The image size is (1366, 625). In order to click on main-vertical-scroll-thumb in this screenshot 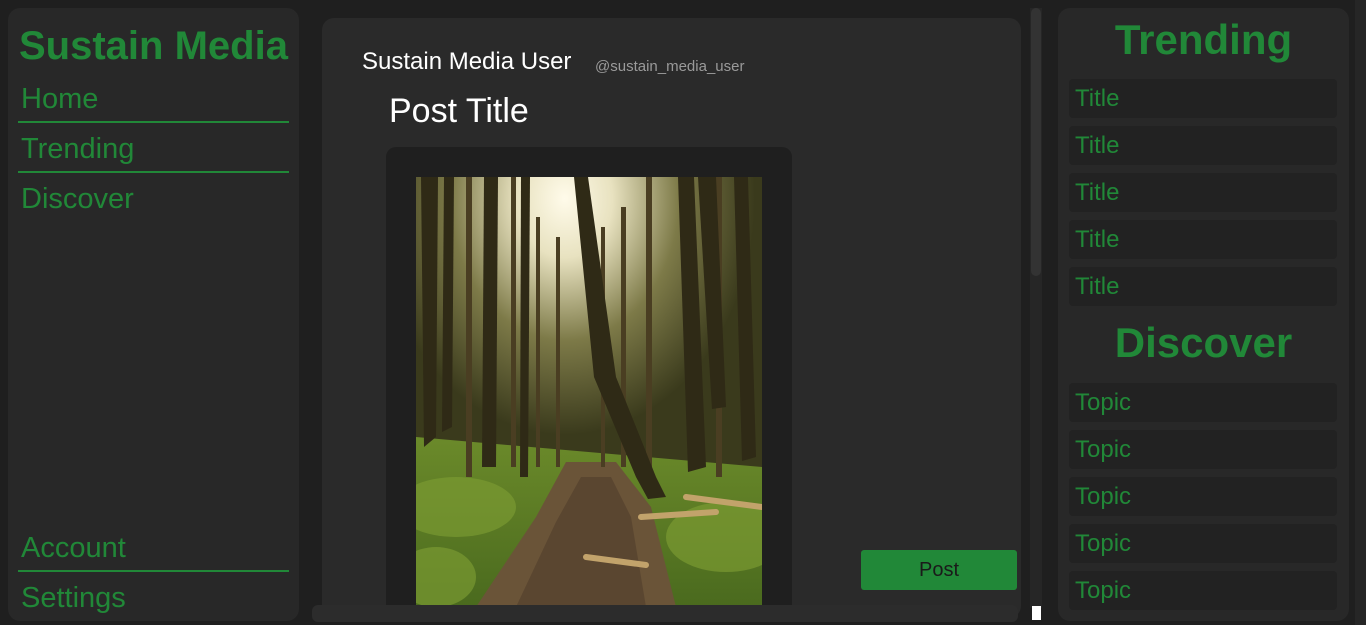, I will do `click(1036, 142)`.